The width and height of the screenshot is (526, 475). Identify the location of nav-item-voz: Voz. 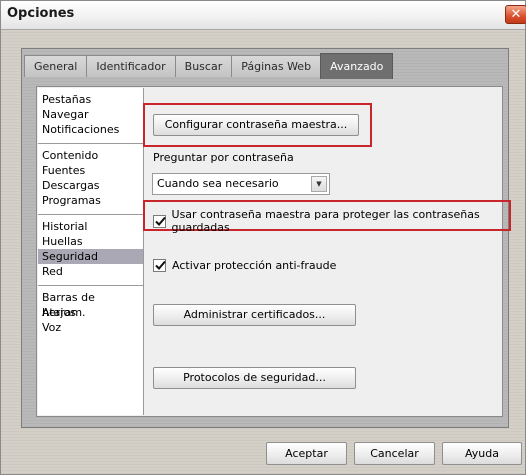
(90, 327).